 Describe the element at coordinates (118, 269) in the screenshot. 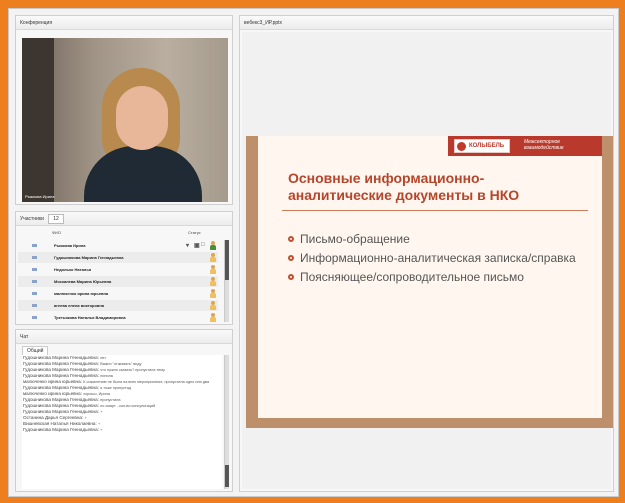

I see `participant-row: Недолько Наталья` at that location.